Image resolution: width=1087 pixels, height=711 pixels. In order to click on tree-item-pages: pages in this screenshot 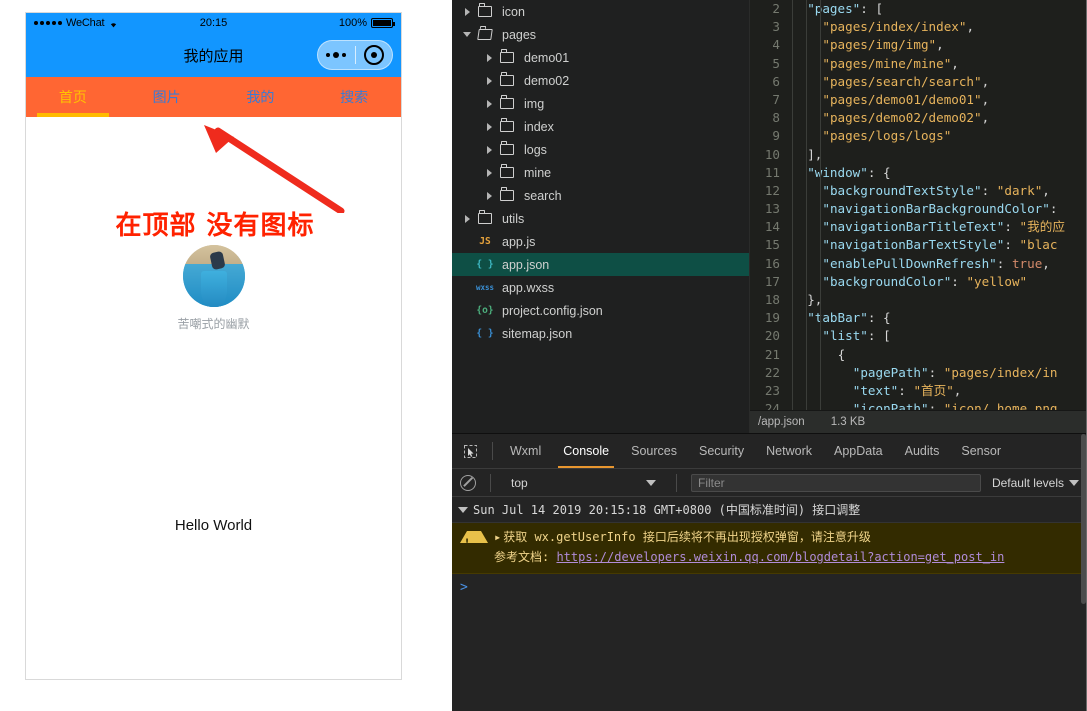, I will do `click(600, 34)`.